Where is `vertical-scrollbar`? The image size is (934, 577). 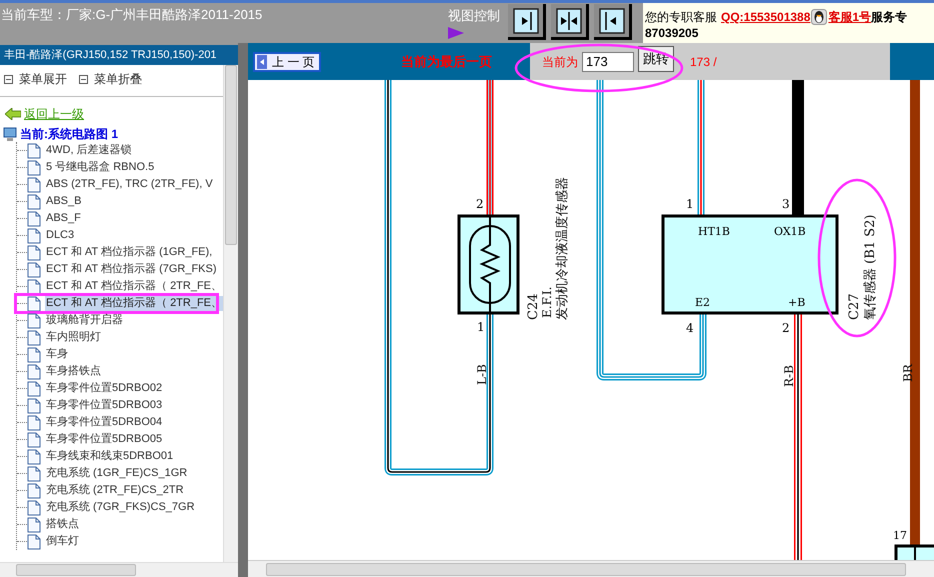
vertical-scrollbar is located at coordinates (230, 313).